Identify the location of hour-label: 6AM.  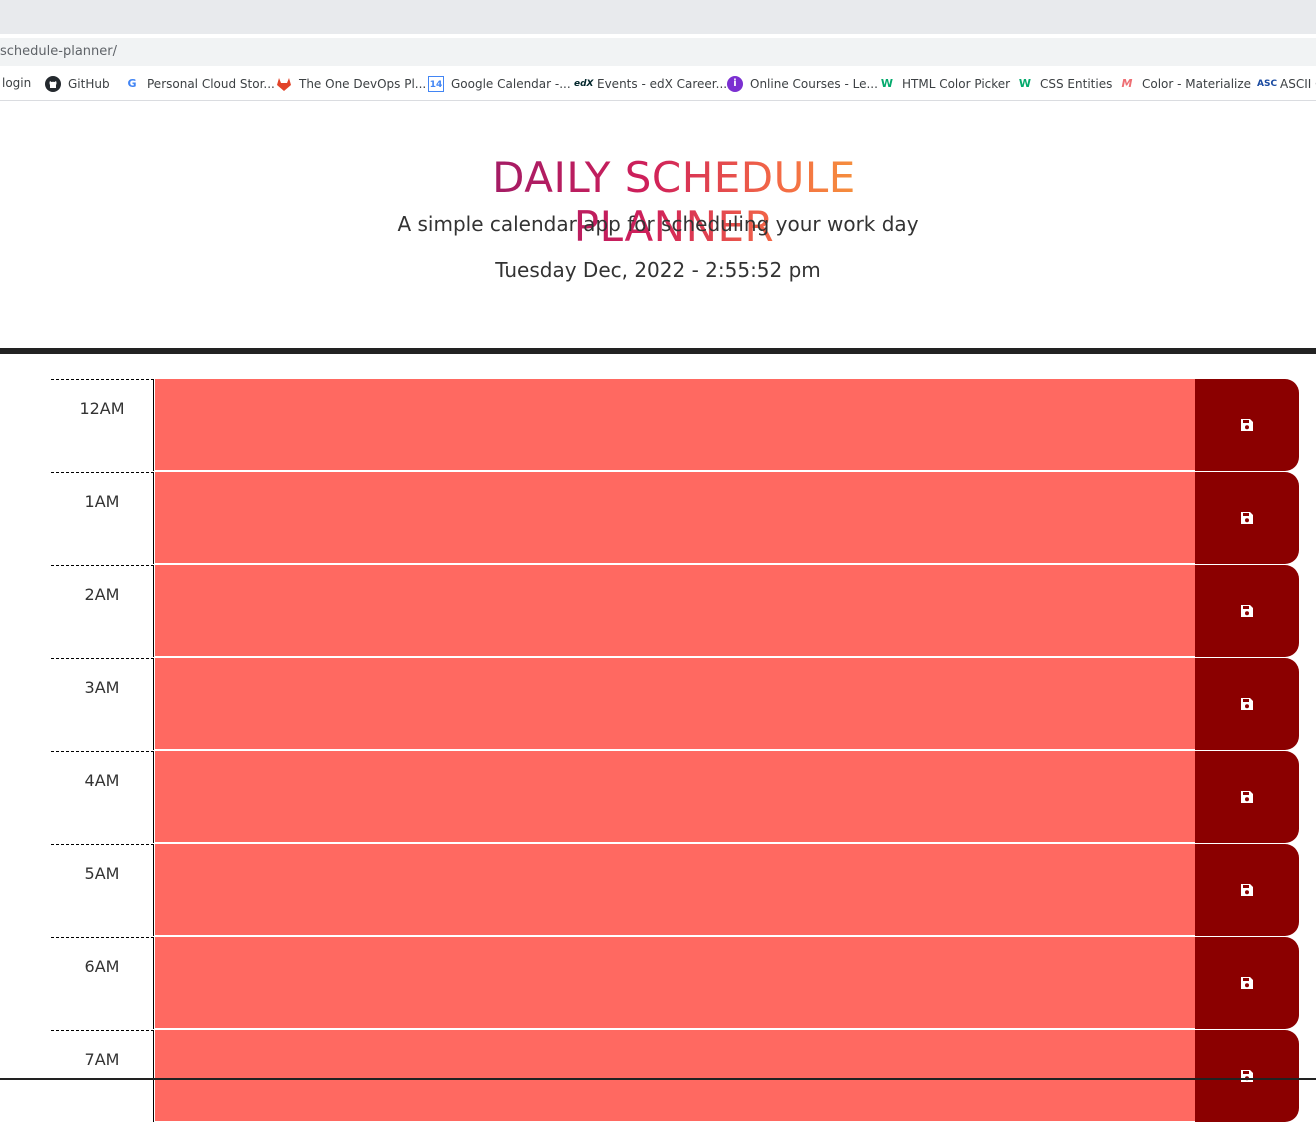
(102, 983).